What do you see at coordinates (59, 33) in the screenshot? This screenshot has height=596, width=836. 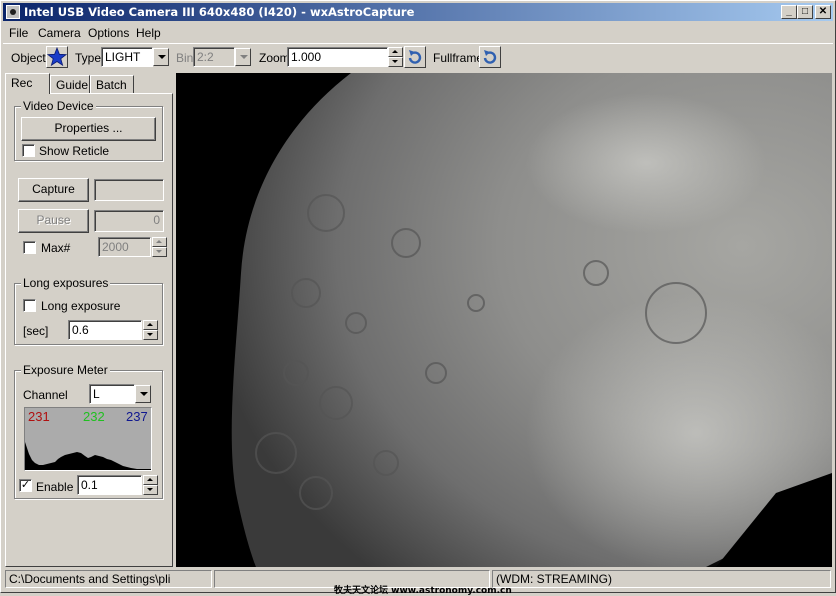 I see `menu-camera: Camera` at bounding box center [59, 33].